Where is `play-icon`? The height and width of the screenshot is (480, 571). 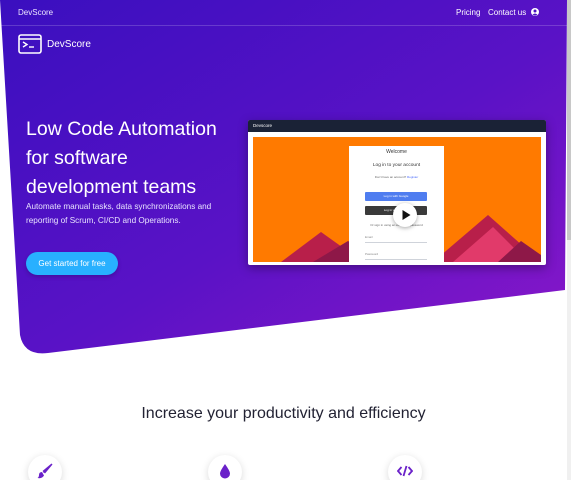 play-icon is located at coordinates (406, 215).